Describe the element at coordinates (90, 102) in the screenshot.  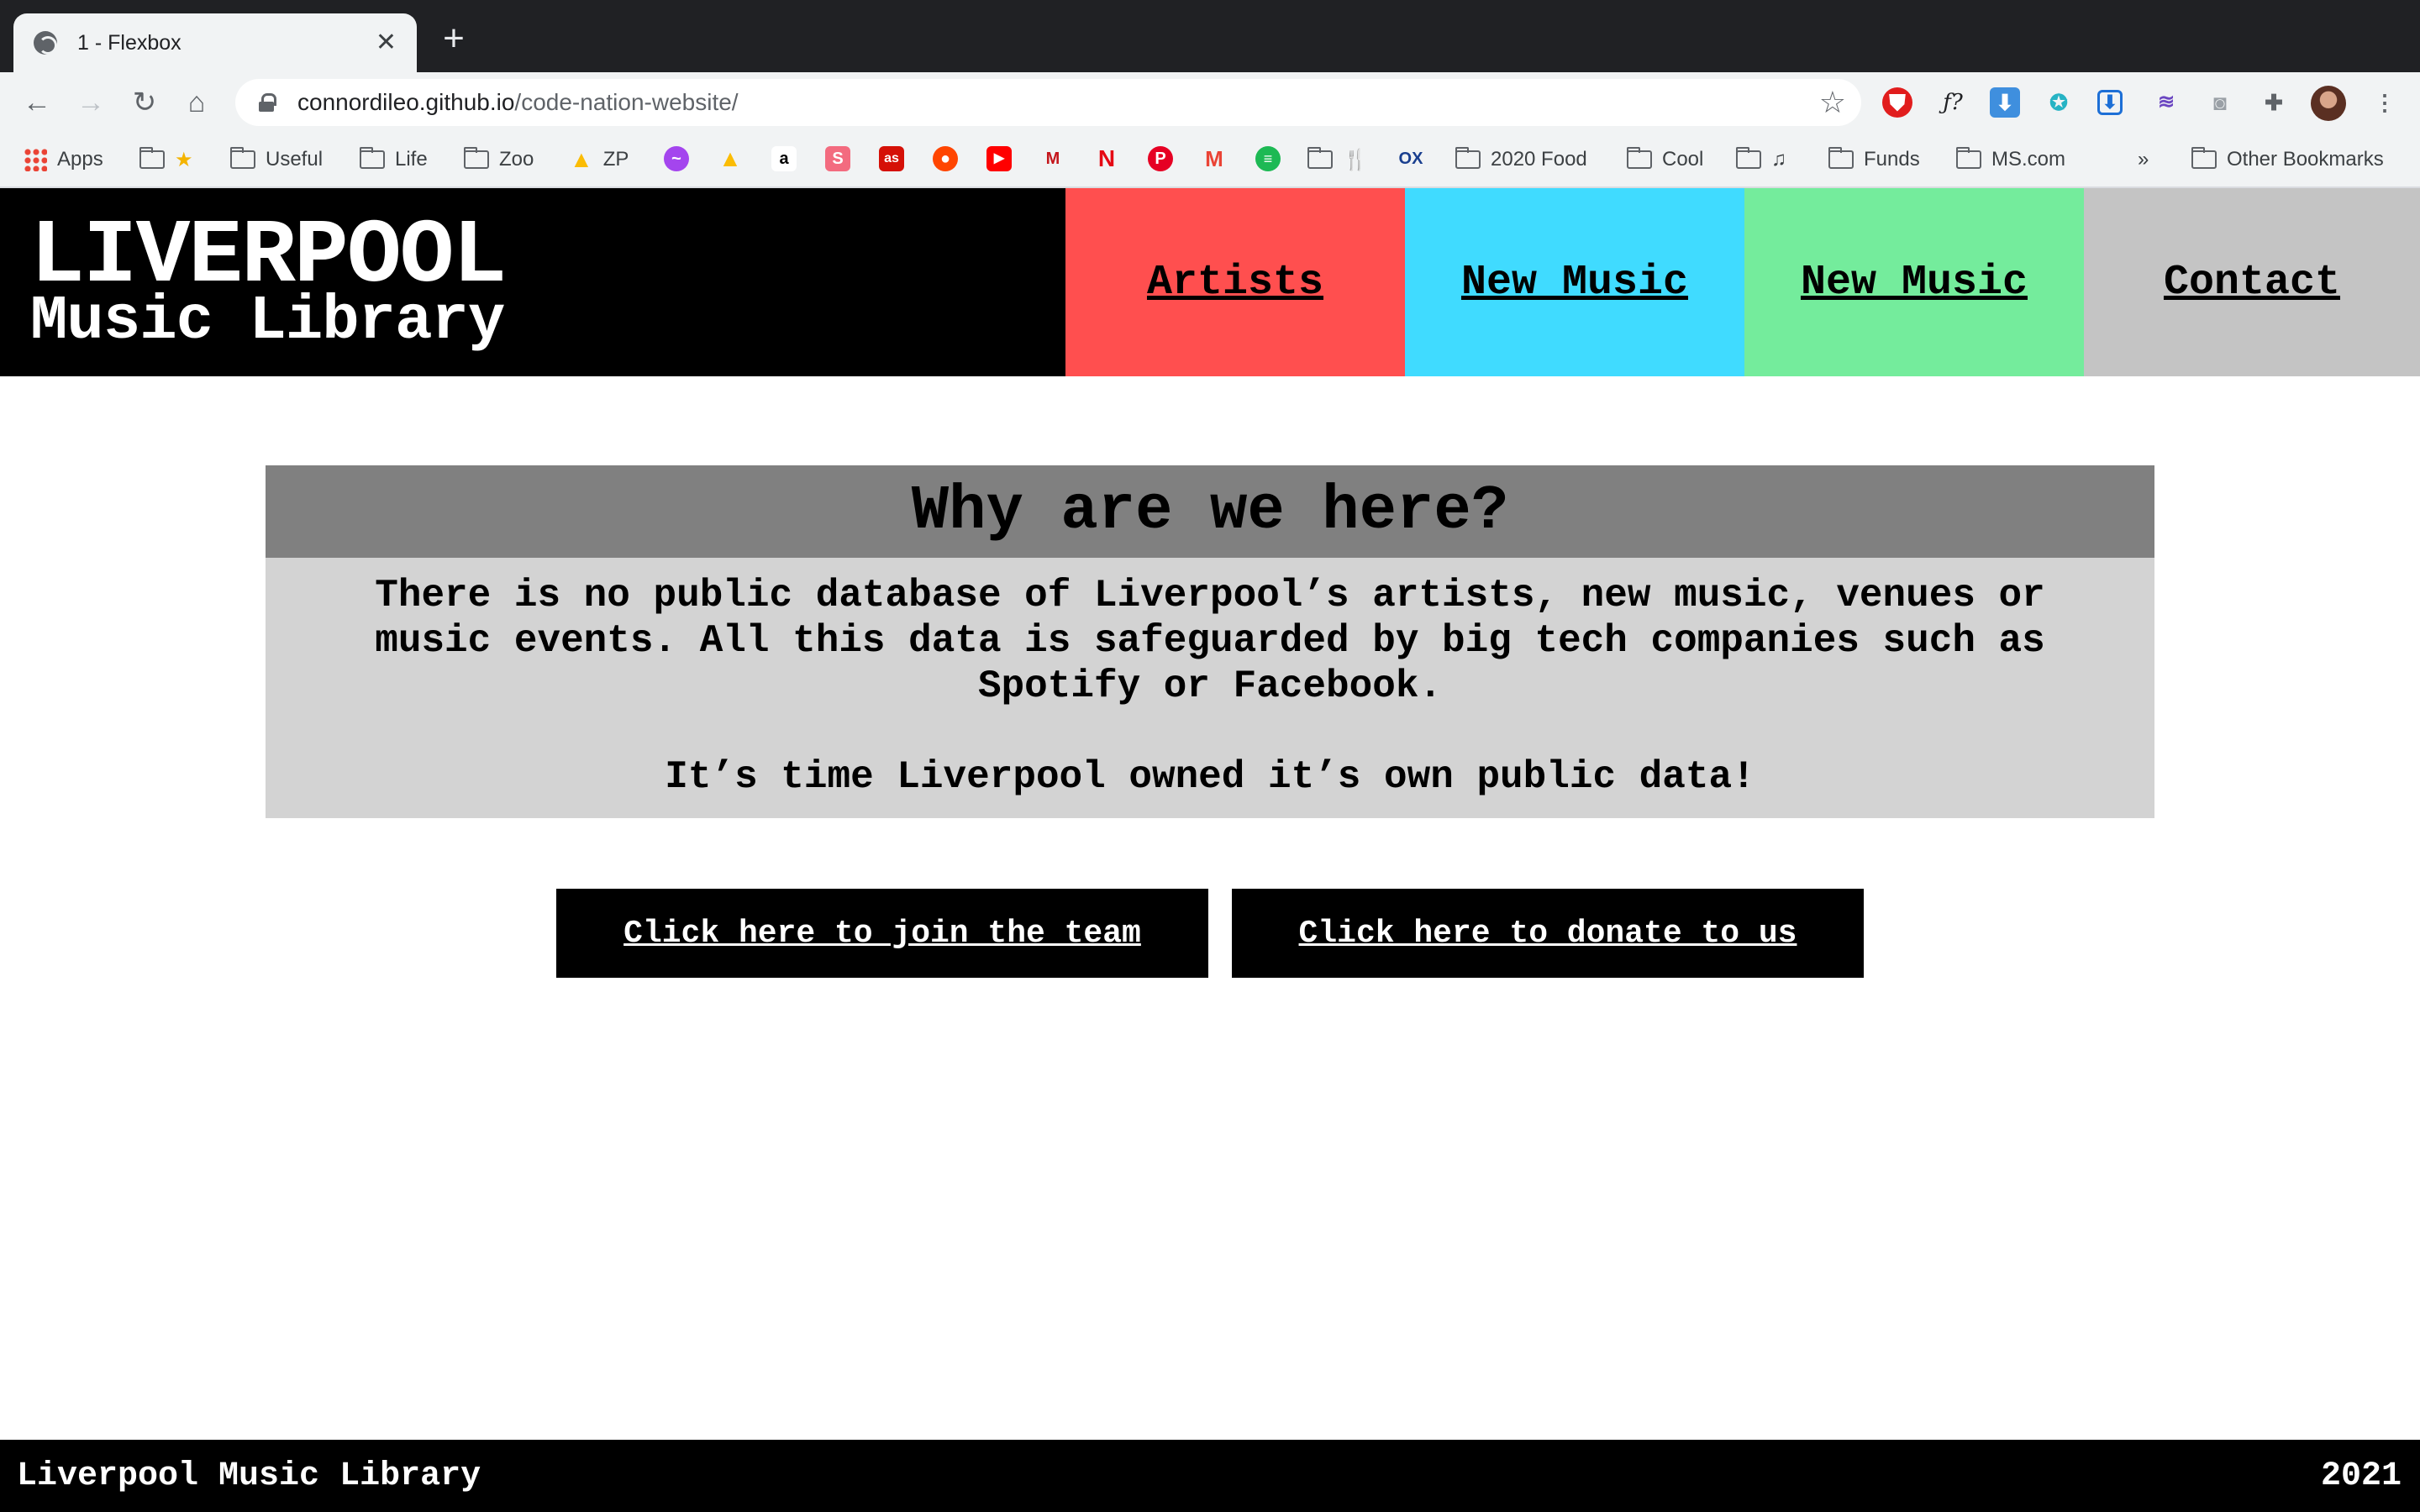
I see `forward-icon: →` at that location.